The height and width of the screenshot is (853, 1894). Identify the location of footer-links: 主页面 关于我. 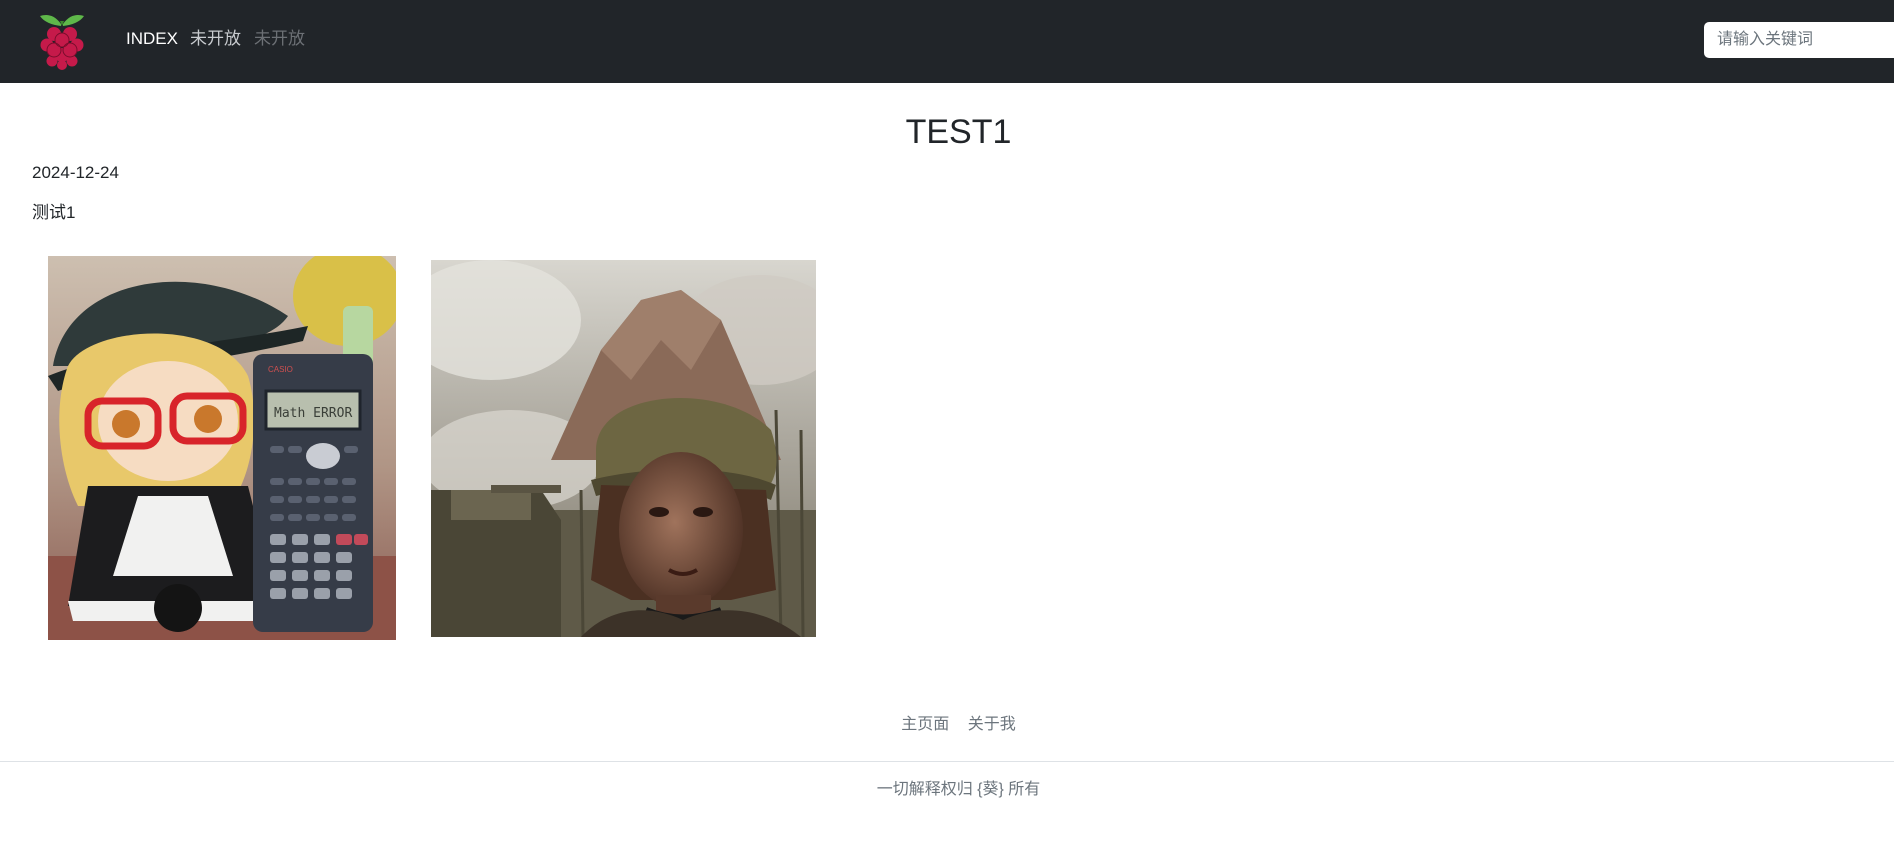
(947, 725).